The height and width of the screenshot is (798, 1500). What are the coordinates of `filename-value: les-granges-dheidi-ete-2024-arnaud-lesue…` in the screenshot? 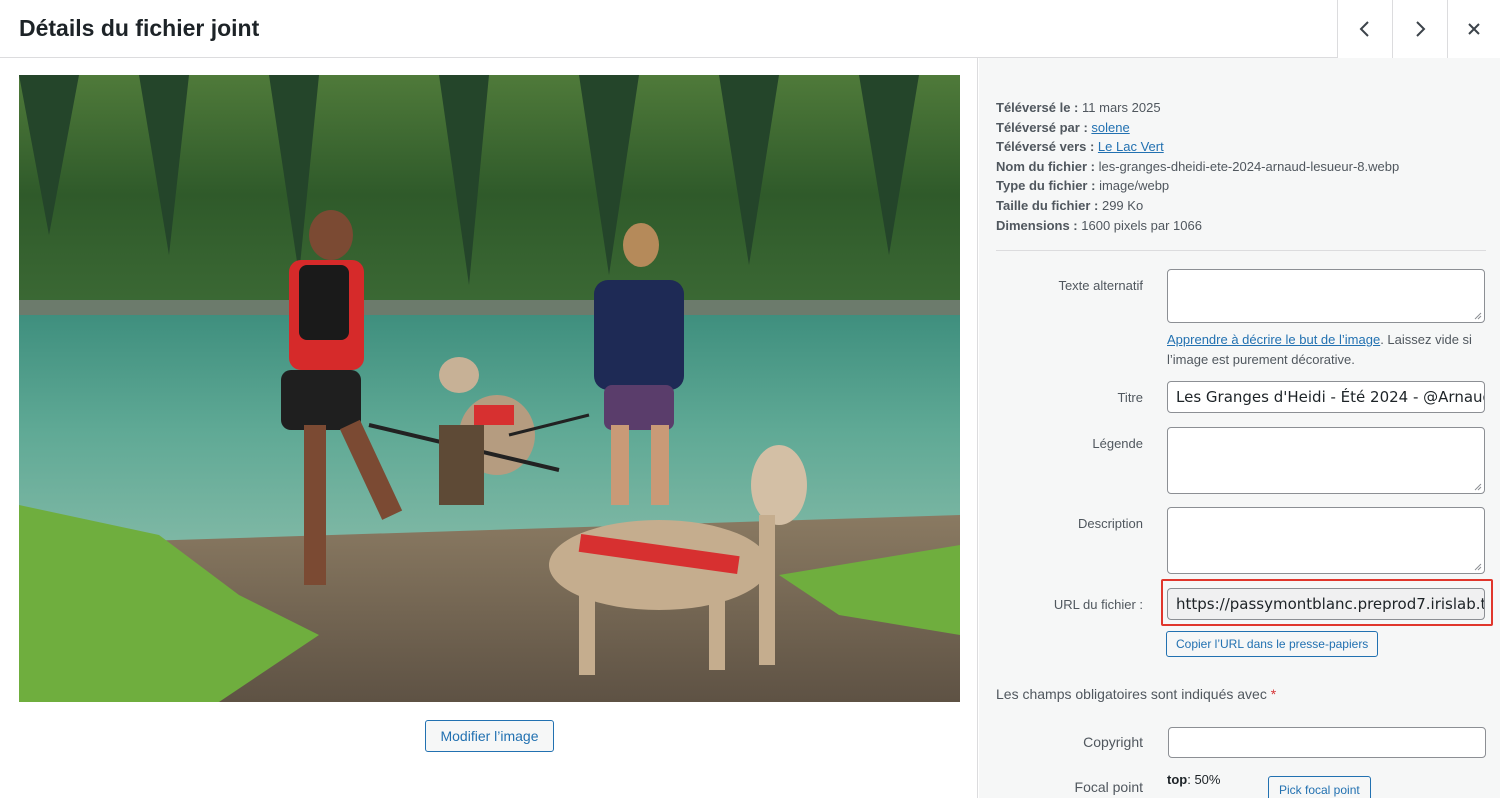 It's located at (1249, 166).